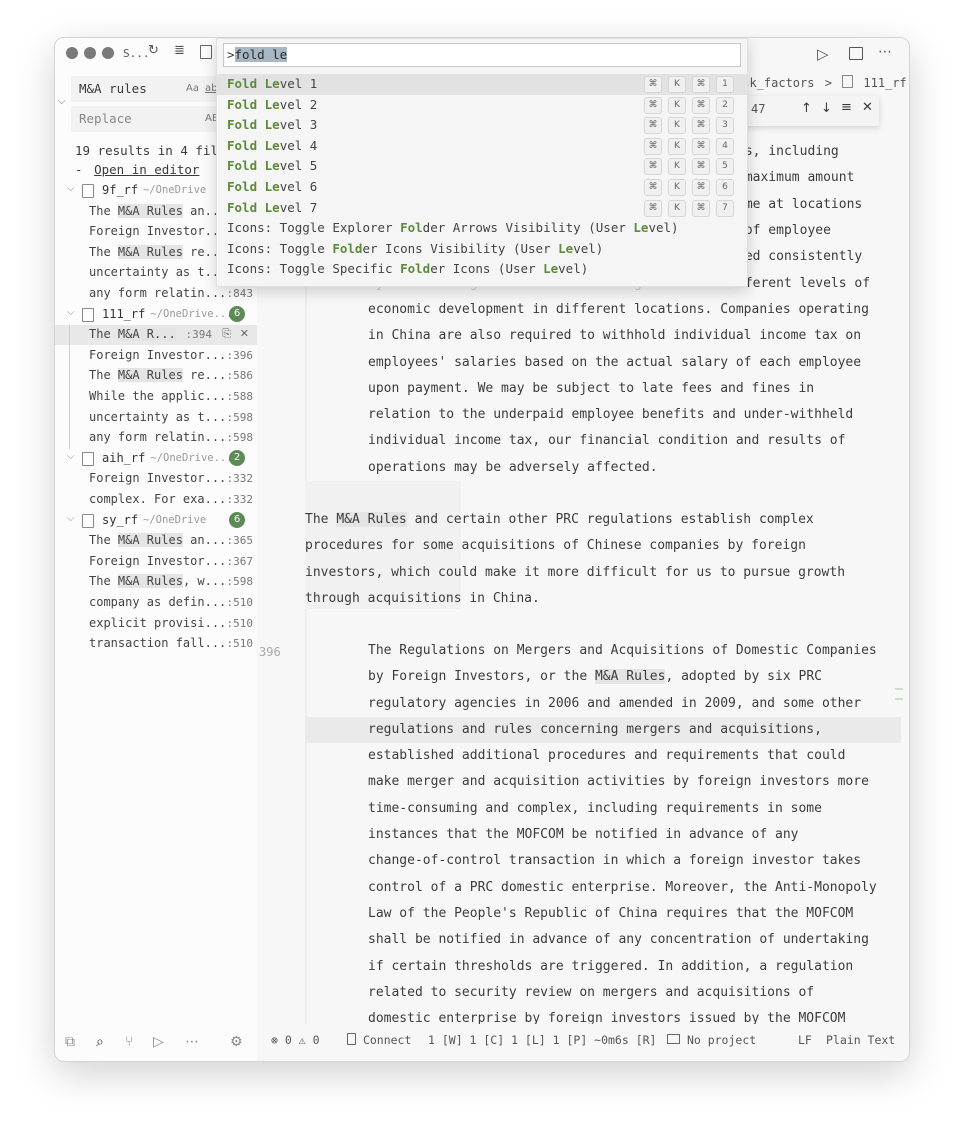 This screenshot has height=1129, width=960. What do you see at coordinates (800, 204) in the screenshot?
I see `paragraph-1-fragment: ime at locations` at bounding box center [800, 204].